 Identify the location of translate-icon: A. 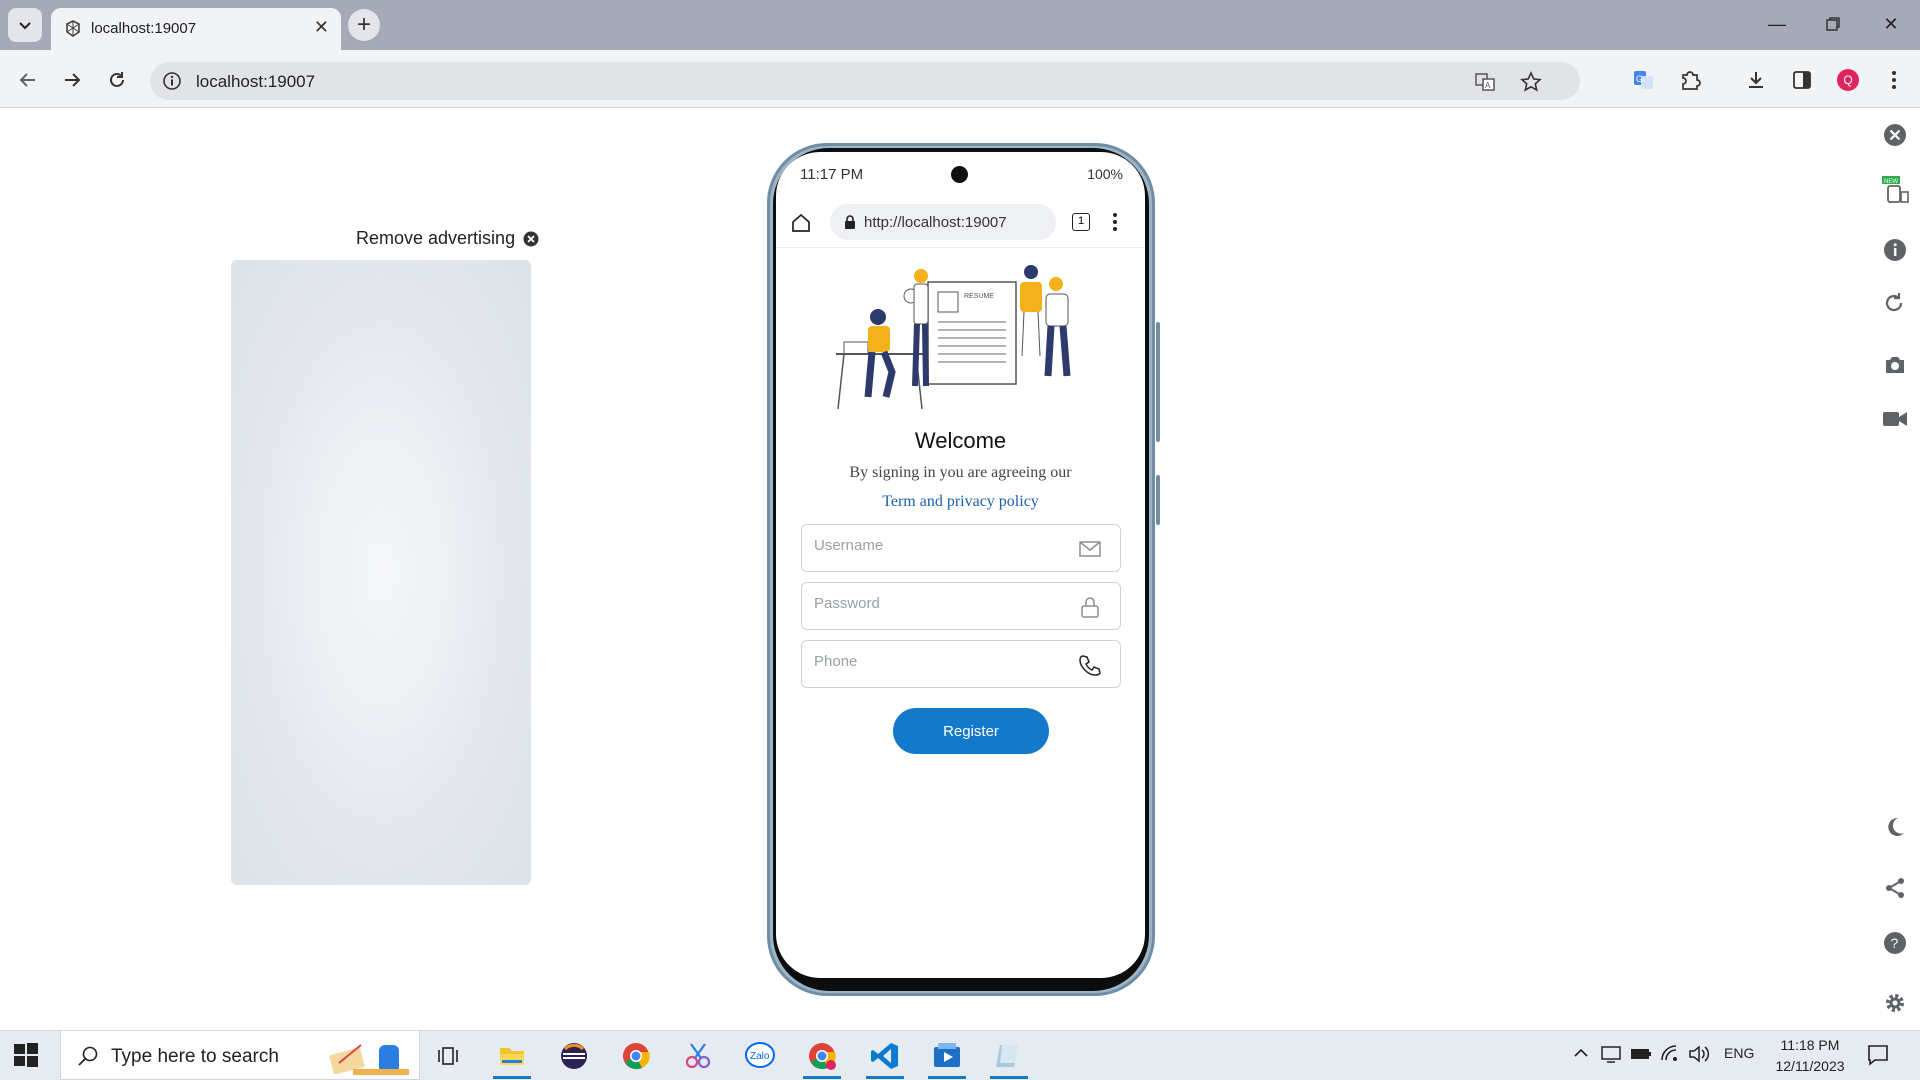
(1485, 82).